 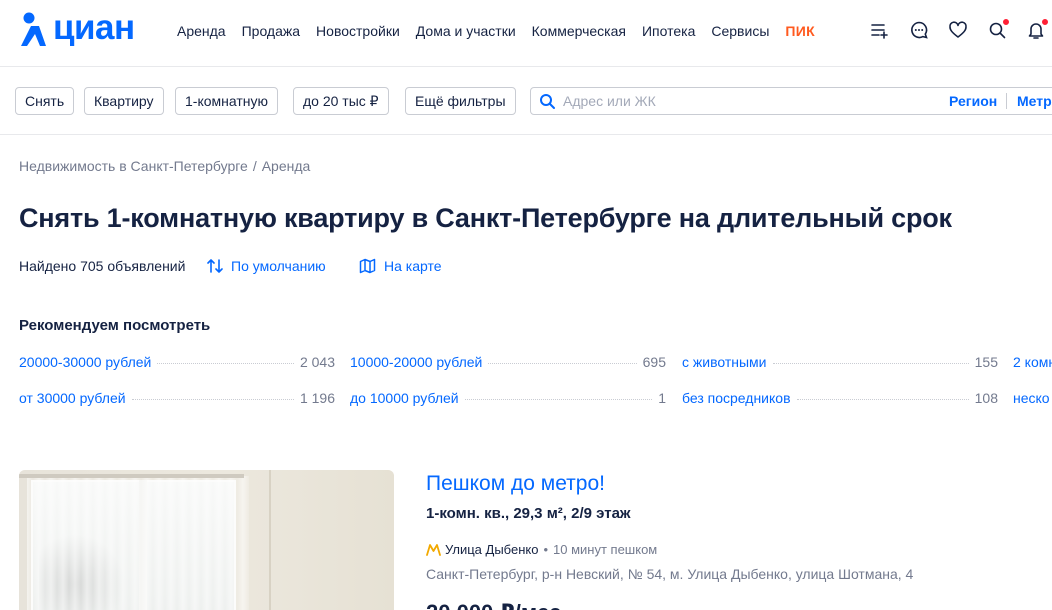 I want to click on listing-price: 20 000 ₽/мес., so click(x=496, y=605).